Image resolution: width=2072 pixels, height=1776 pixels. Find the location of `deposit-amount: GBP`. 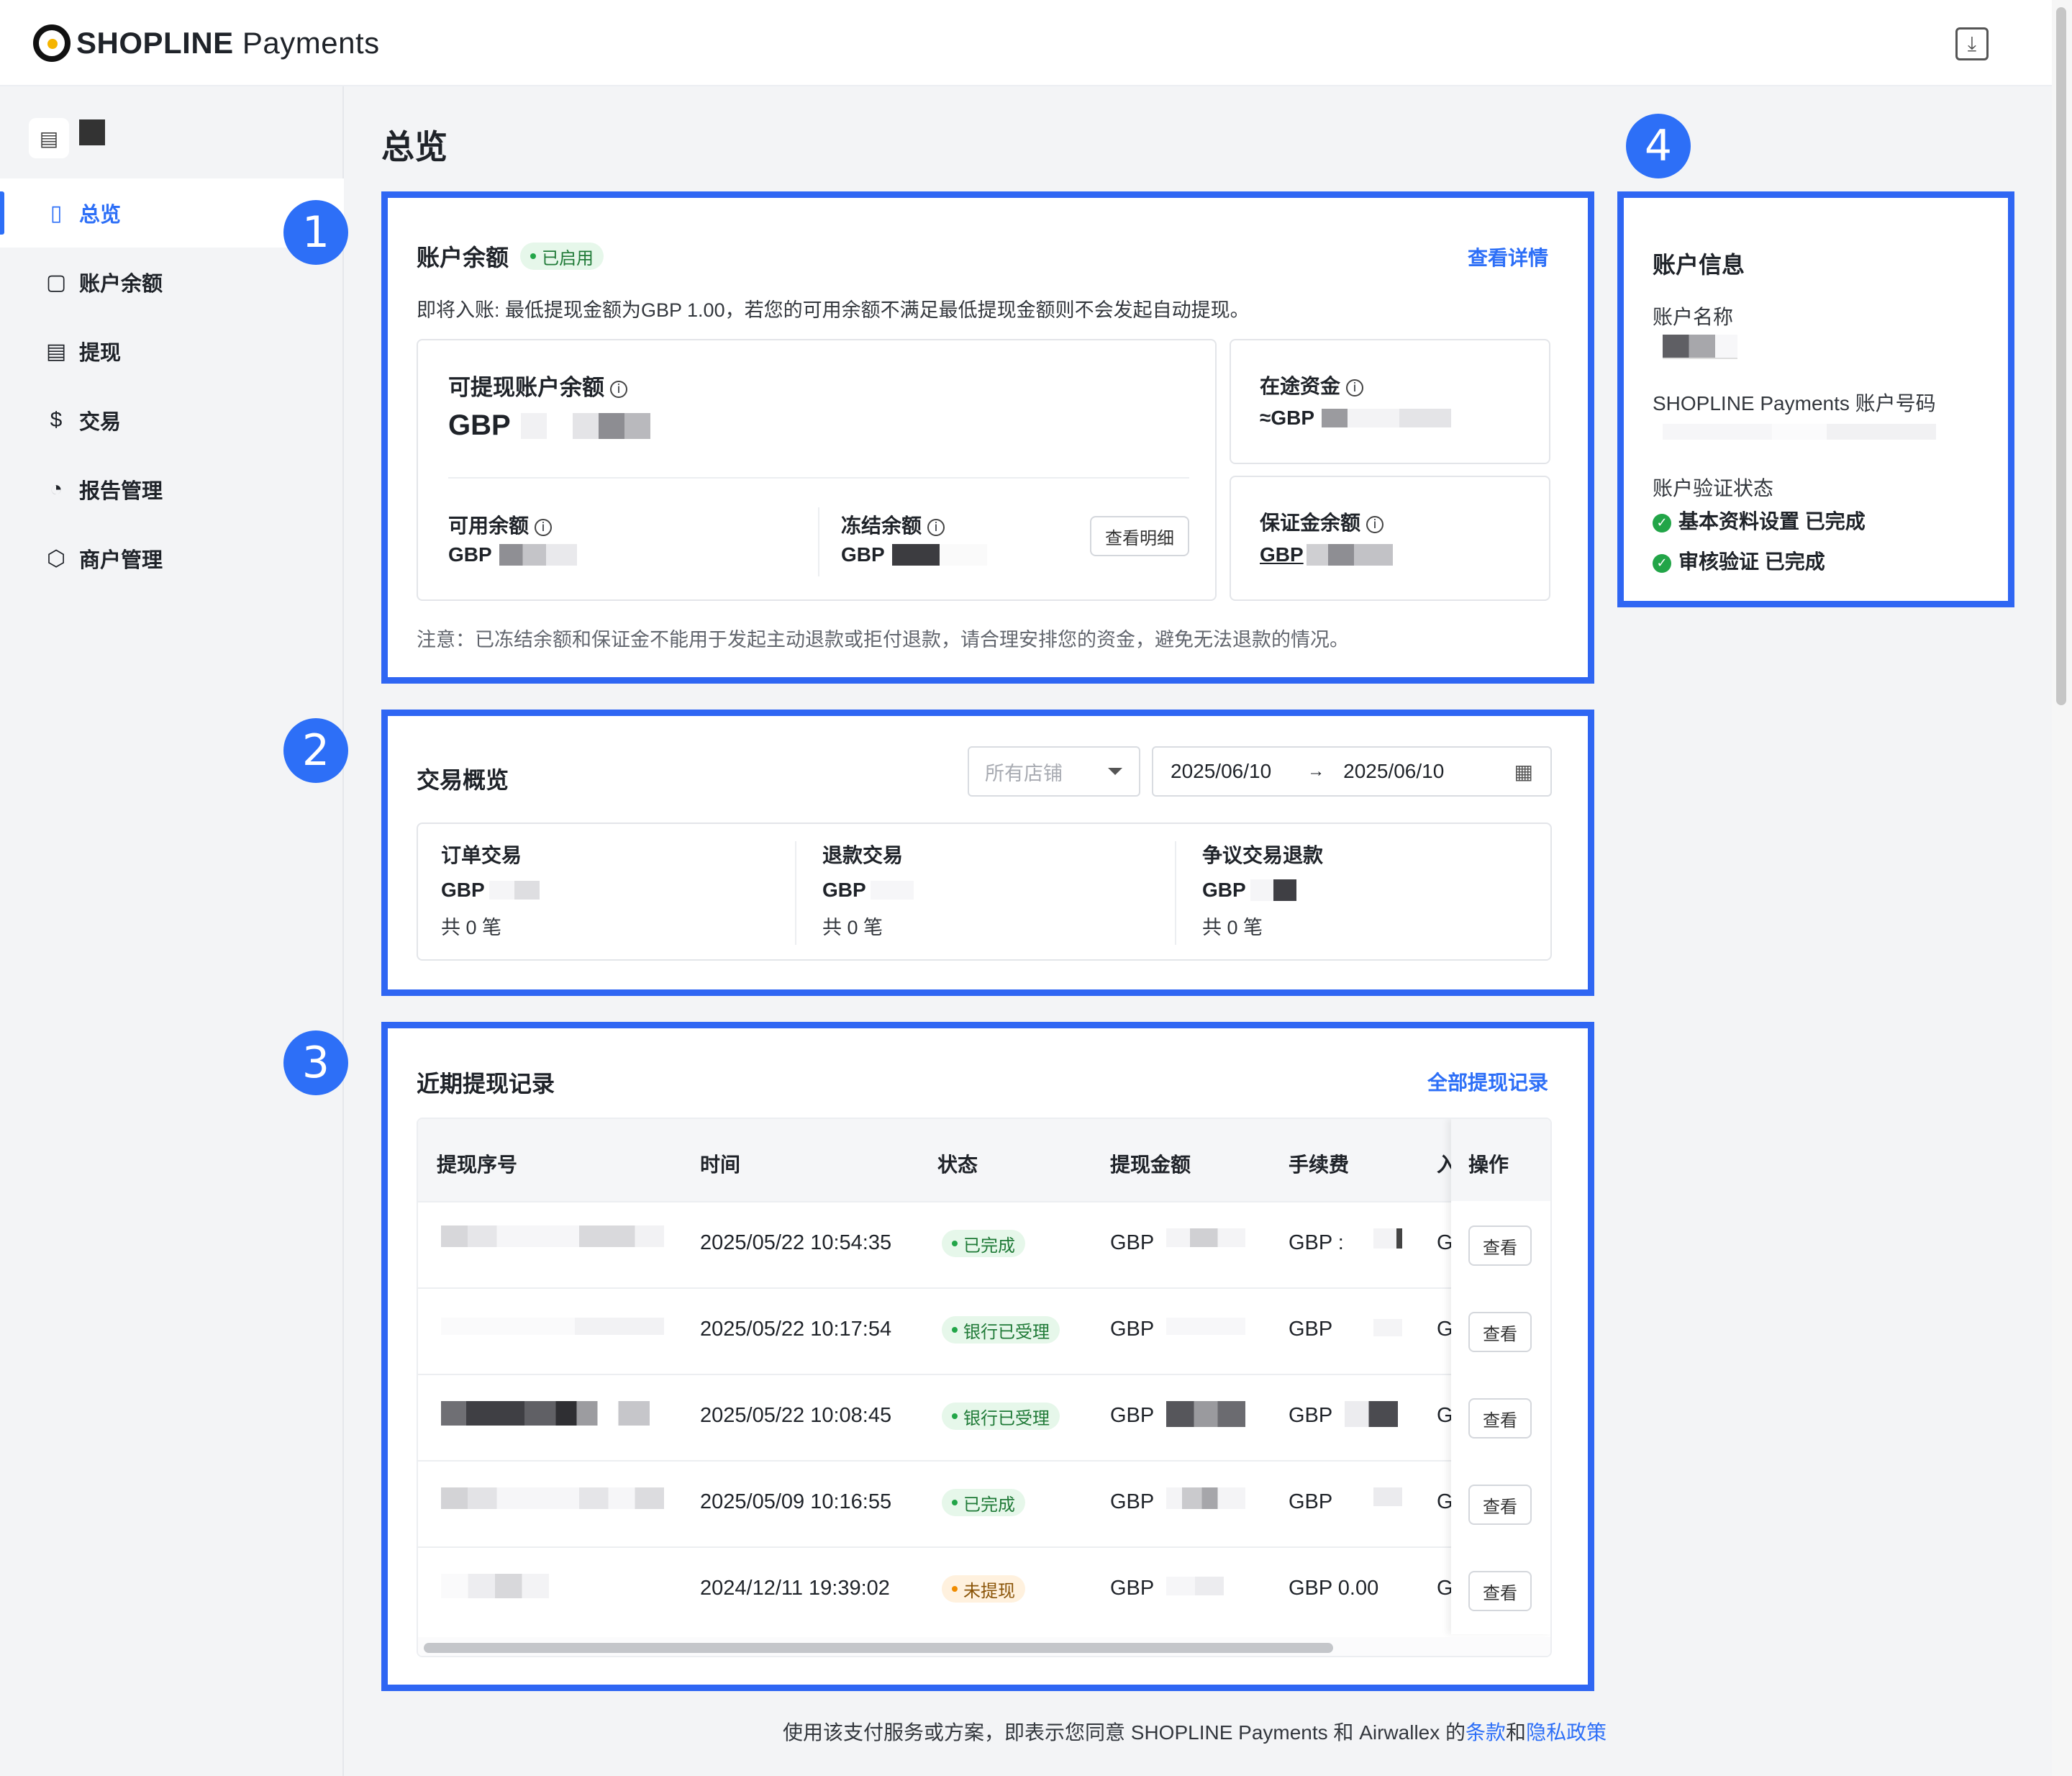

deposit-amount: GBP is located at coordinates (1327, 554).